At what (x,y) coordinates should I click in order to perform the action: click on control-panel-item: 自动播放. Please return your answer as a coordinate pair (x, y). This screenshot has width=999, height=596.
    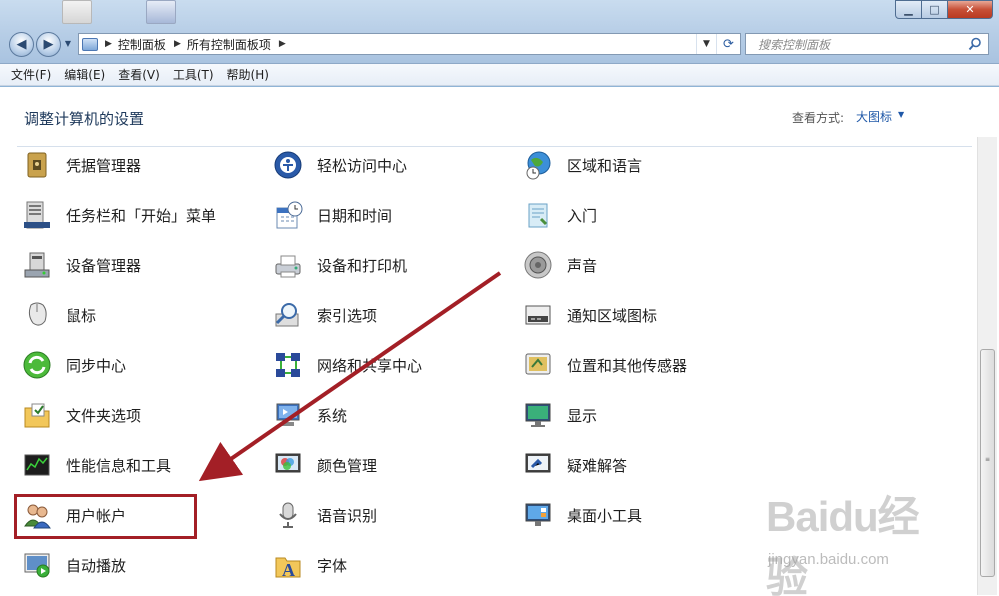
    Looking at the image, I should click on (74, 565).